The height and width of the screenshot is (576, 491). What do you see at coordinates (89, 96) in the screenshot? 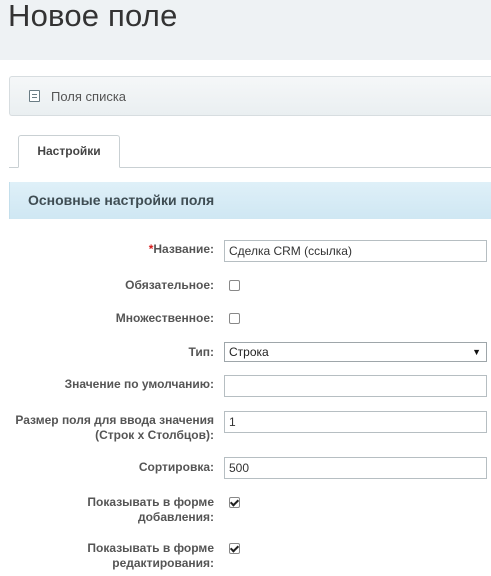
I see `list-fields-label: Поля списка` at bounding box center [89, 96].